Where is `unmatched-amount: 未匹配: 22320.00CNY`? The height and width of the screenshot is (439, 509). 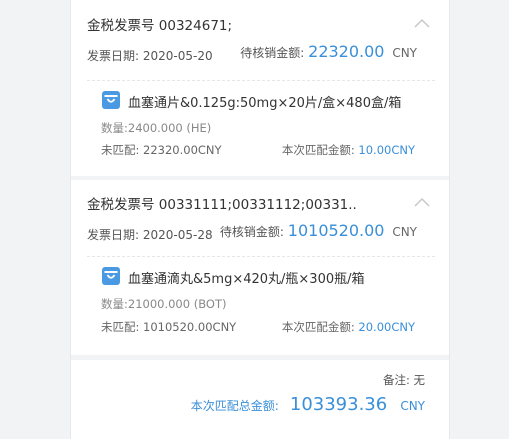 unmatched-amount: 未匹配: 22320.00CNY is located at coordinates (161, 150).